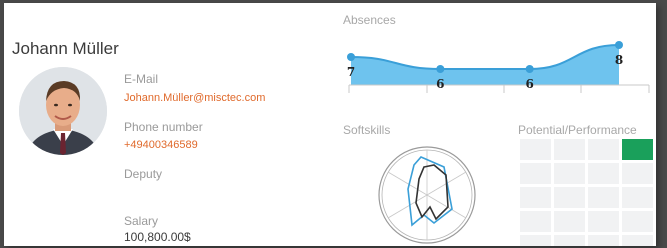 The width and height of the screenshot is (667, 248). I want to click on salary-value: 100,800.00$, so click(157, 237).